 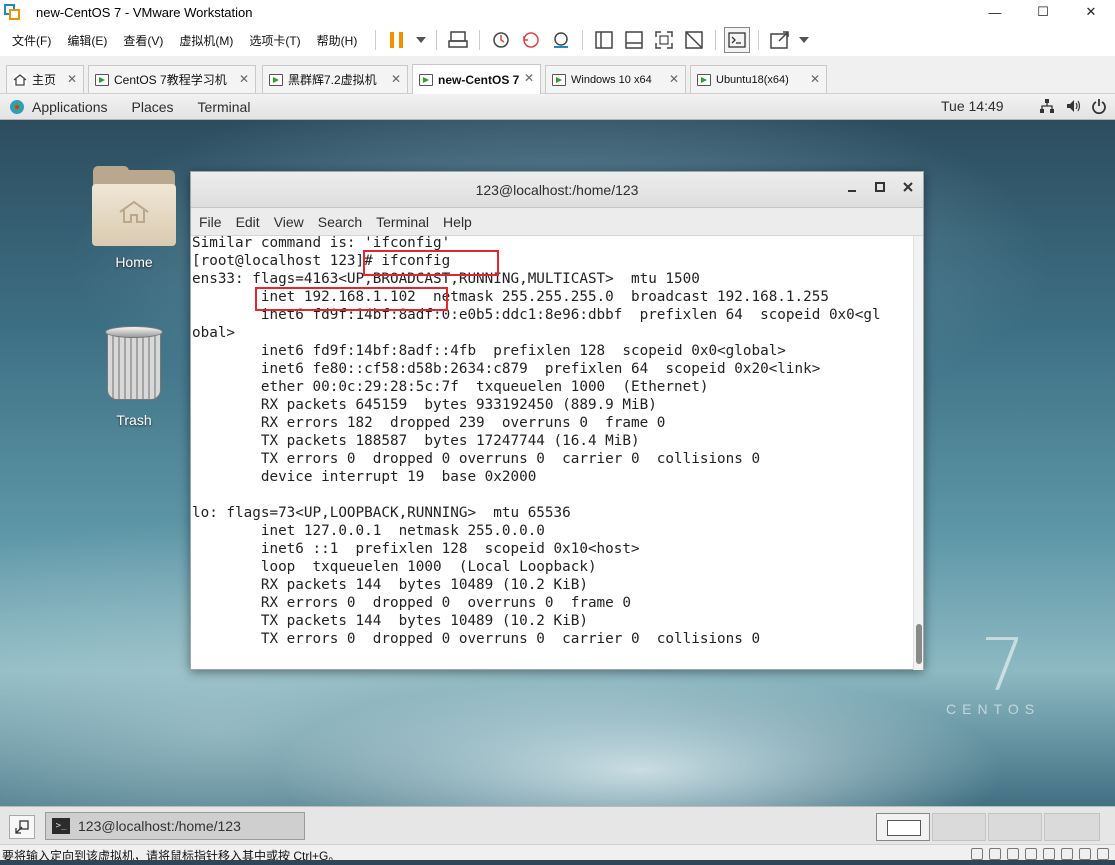 What do you see at coordinates (919, 644) in the screenshot?
I see `scrollbar-thumb` at bounding box center [919, 644].